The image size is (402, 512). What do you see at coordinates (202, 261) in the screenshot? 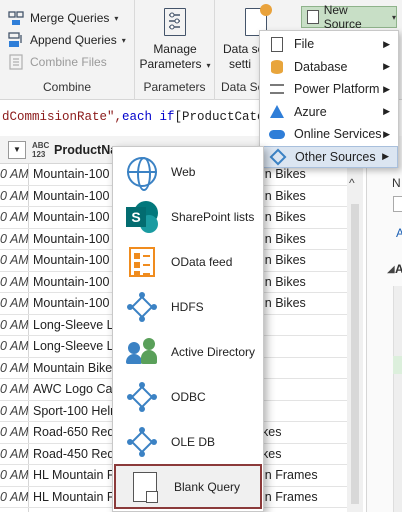
I see `other-source-label: OData feed` at bounding box center [202, 261].